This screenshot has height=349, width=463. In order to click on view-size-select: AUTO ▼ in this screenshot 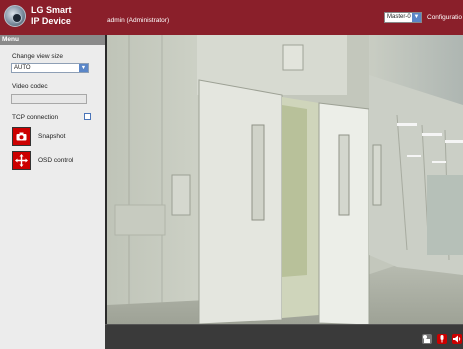, I will do `click(50, 68)`.